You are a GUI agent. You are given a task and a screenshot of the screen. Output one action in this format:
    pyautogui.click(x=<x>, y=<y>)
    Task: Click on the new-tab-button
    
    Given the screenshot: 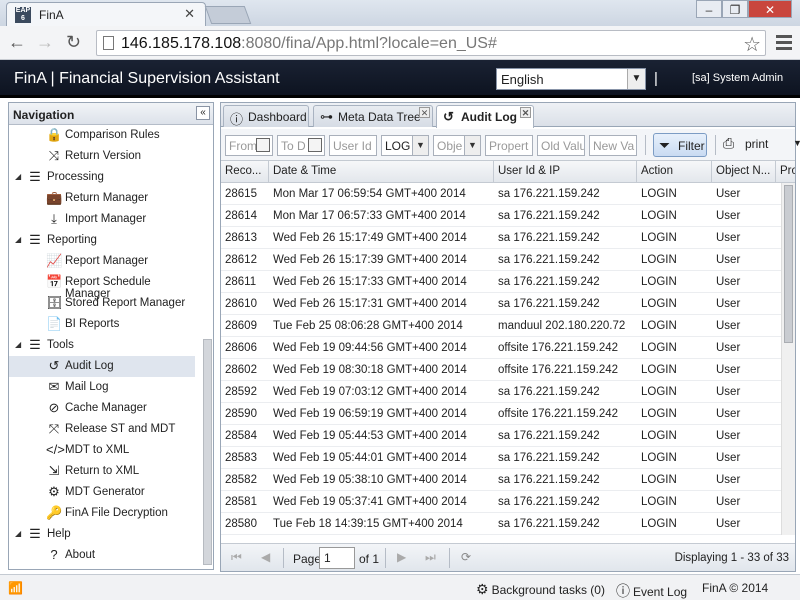 What is the action you would take?
    pyautogui.click(x=228, y=15)
    